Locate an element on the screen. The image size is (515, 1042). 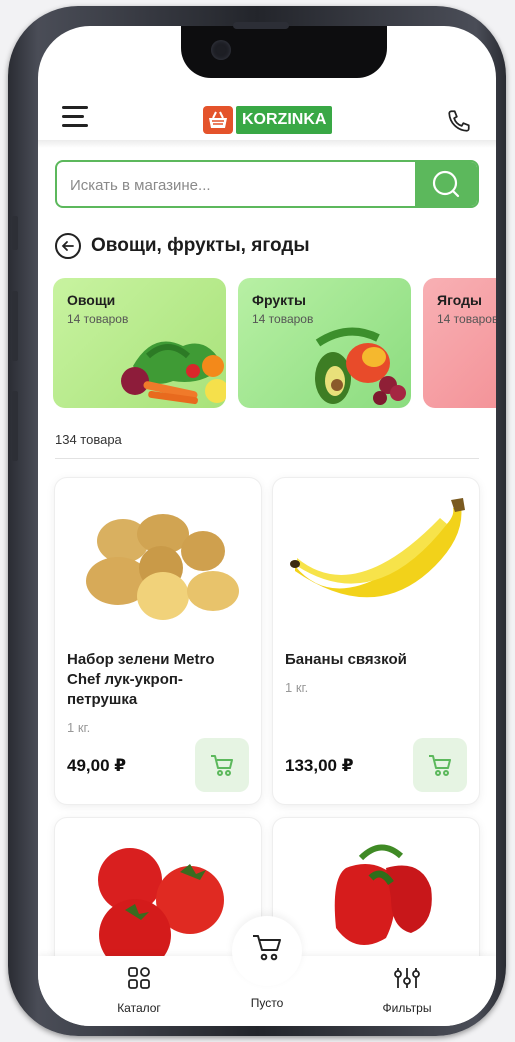
app-header: KORZINKA is located at coordinates (267, 112).